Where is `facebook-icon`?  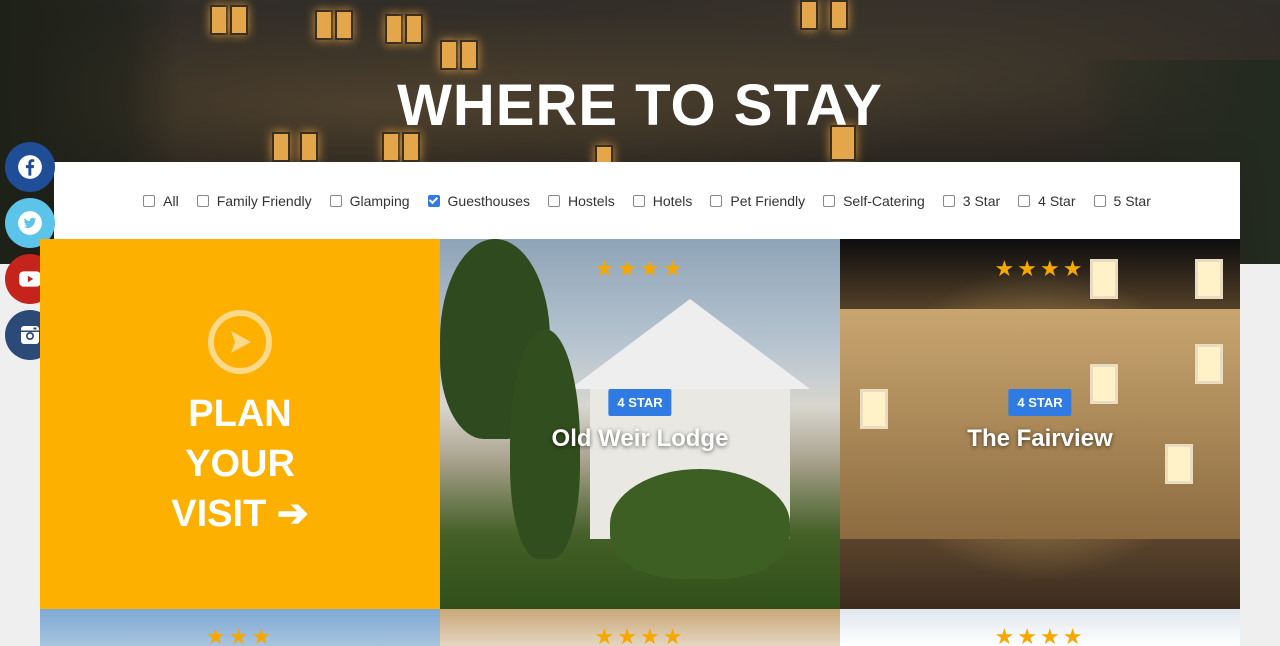 facebook-icon is located at coordinates (30, 167).